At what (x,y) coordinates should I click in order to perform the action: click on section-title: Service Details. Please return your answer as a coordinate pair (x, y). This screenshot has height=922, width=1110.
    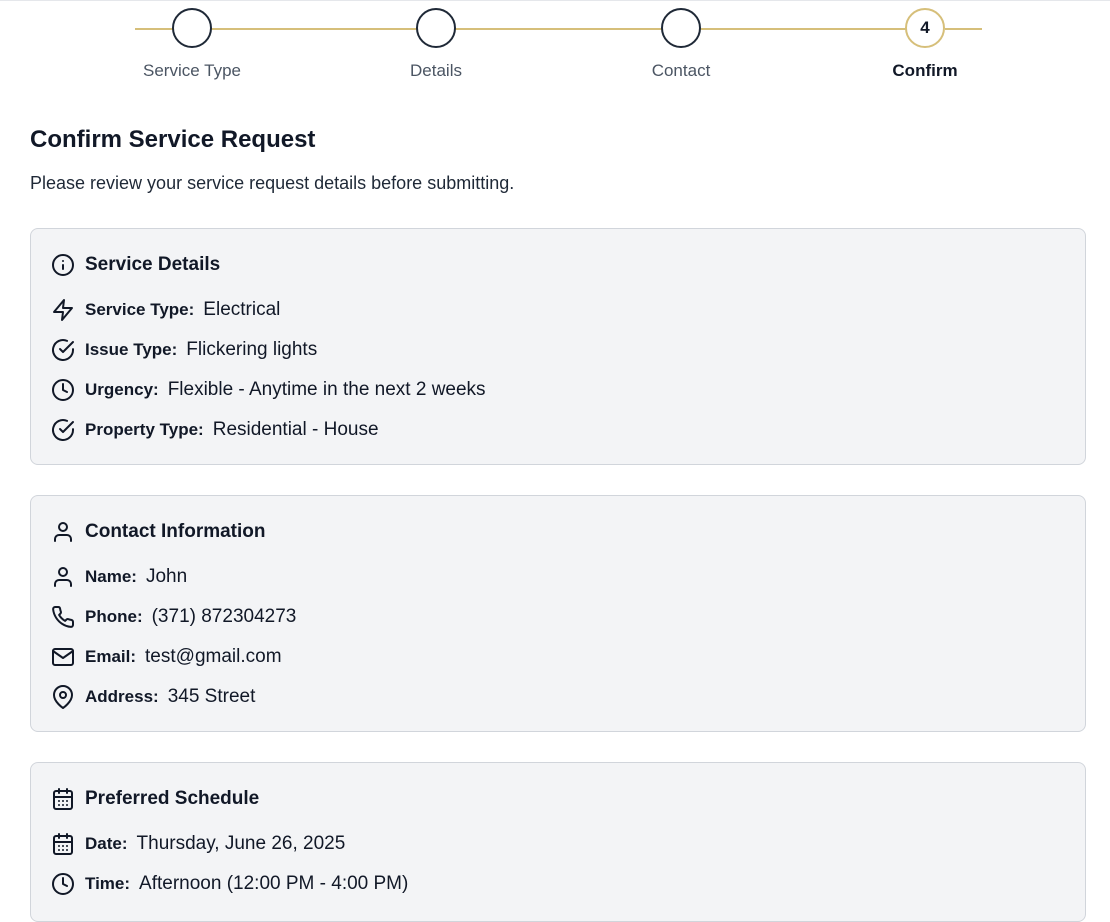
    Looking at the image, I should click on (153, 264).